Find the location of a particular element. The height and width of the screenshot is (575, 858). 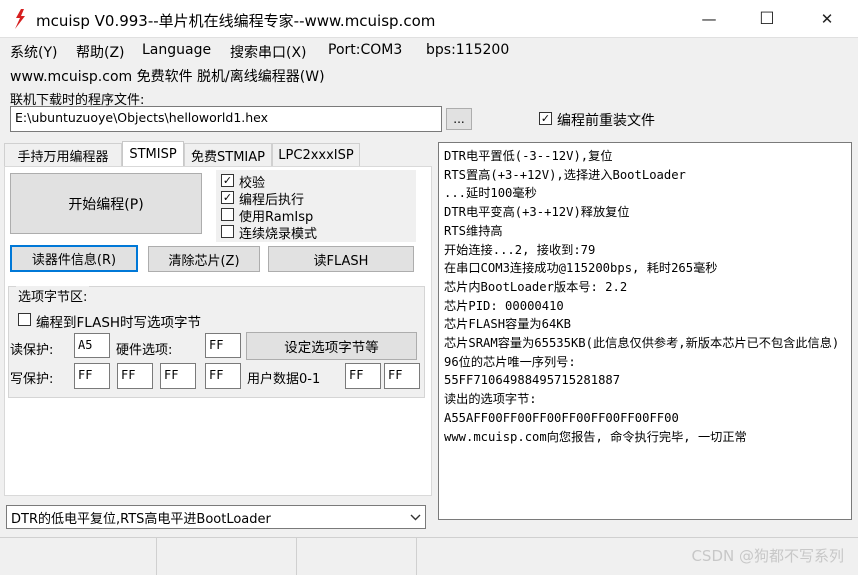

reset-mode-value: DTR的低电平复位,RTS高电平进BootLoader is located at coordinates (141, 519).